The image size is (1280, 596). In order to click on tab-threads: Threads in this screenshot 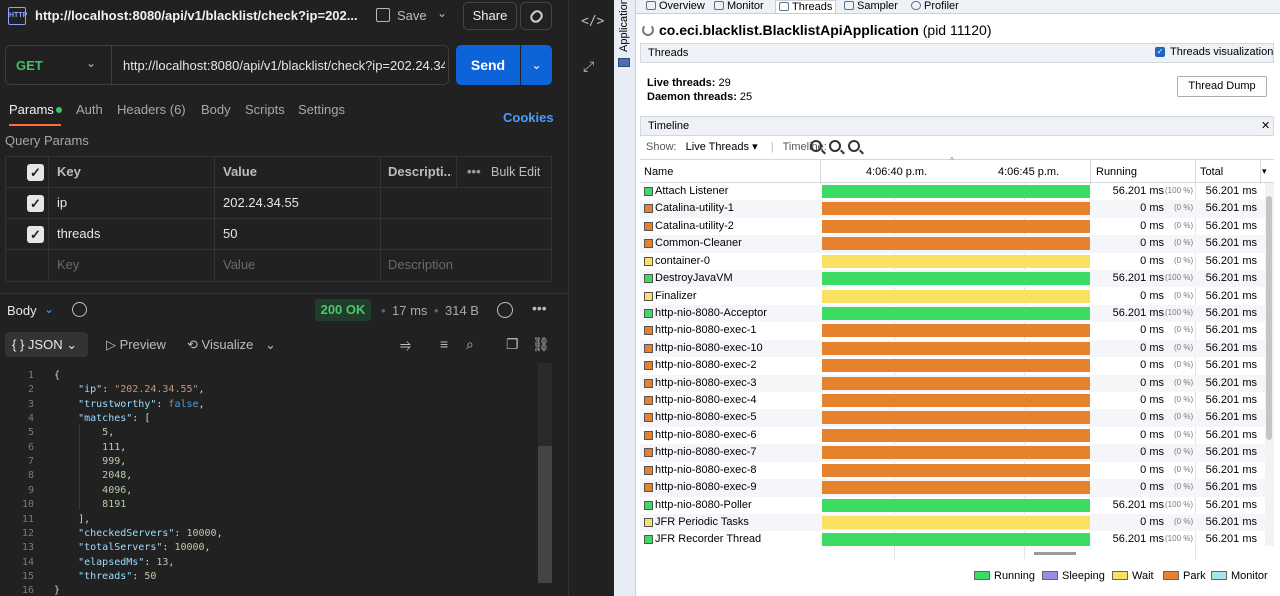, I will do `click(806, 6)`.